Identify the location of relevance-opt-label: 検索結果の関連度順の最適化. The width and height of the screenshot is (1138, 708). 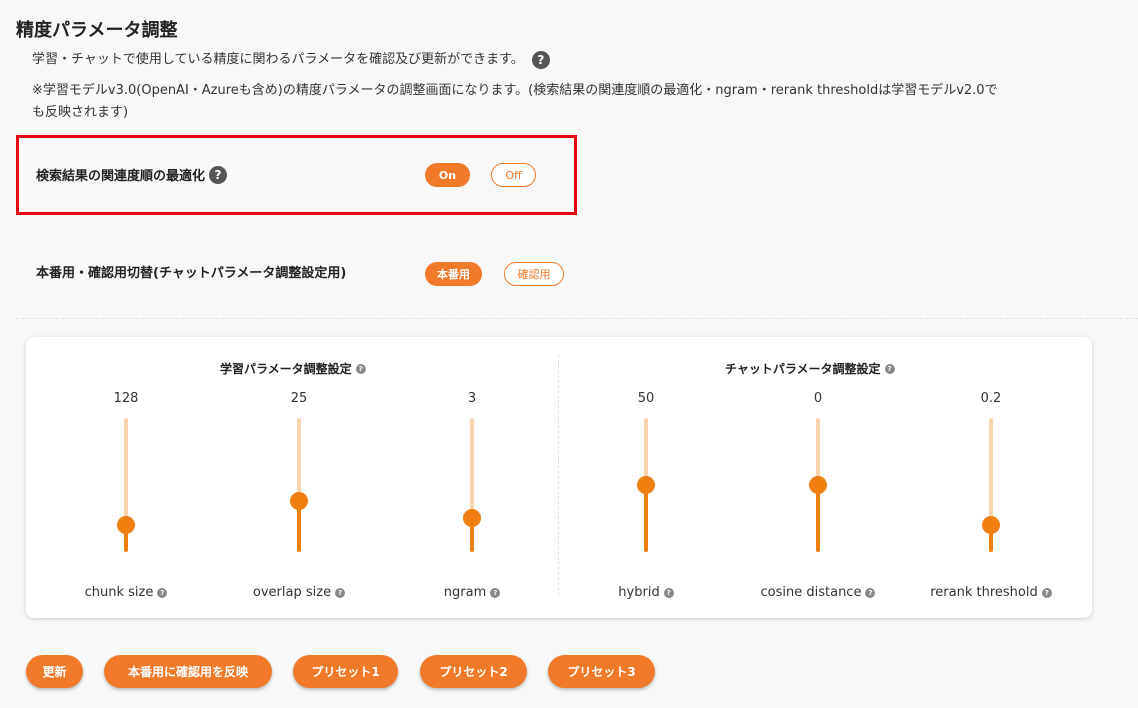
(121, 176).